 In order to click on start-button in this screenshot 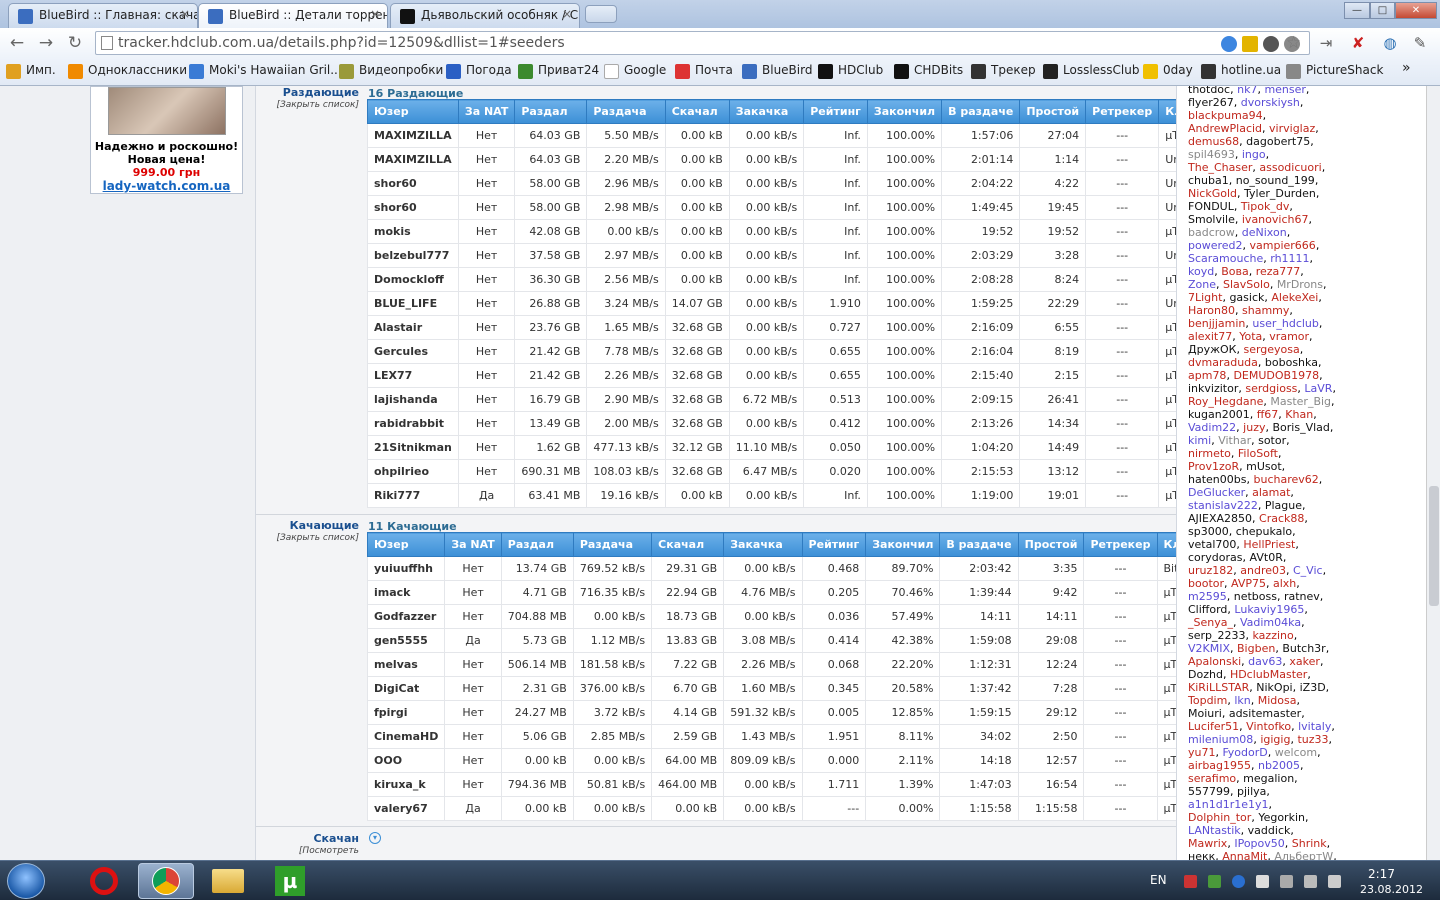, I will do `click(26, 881)`.